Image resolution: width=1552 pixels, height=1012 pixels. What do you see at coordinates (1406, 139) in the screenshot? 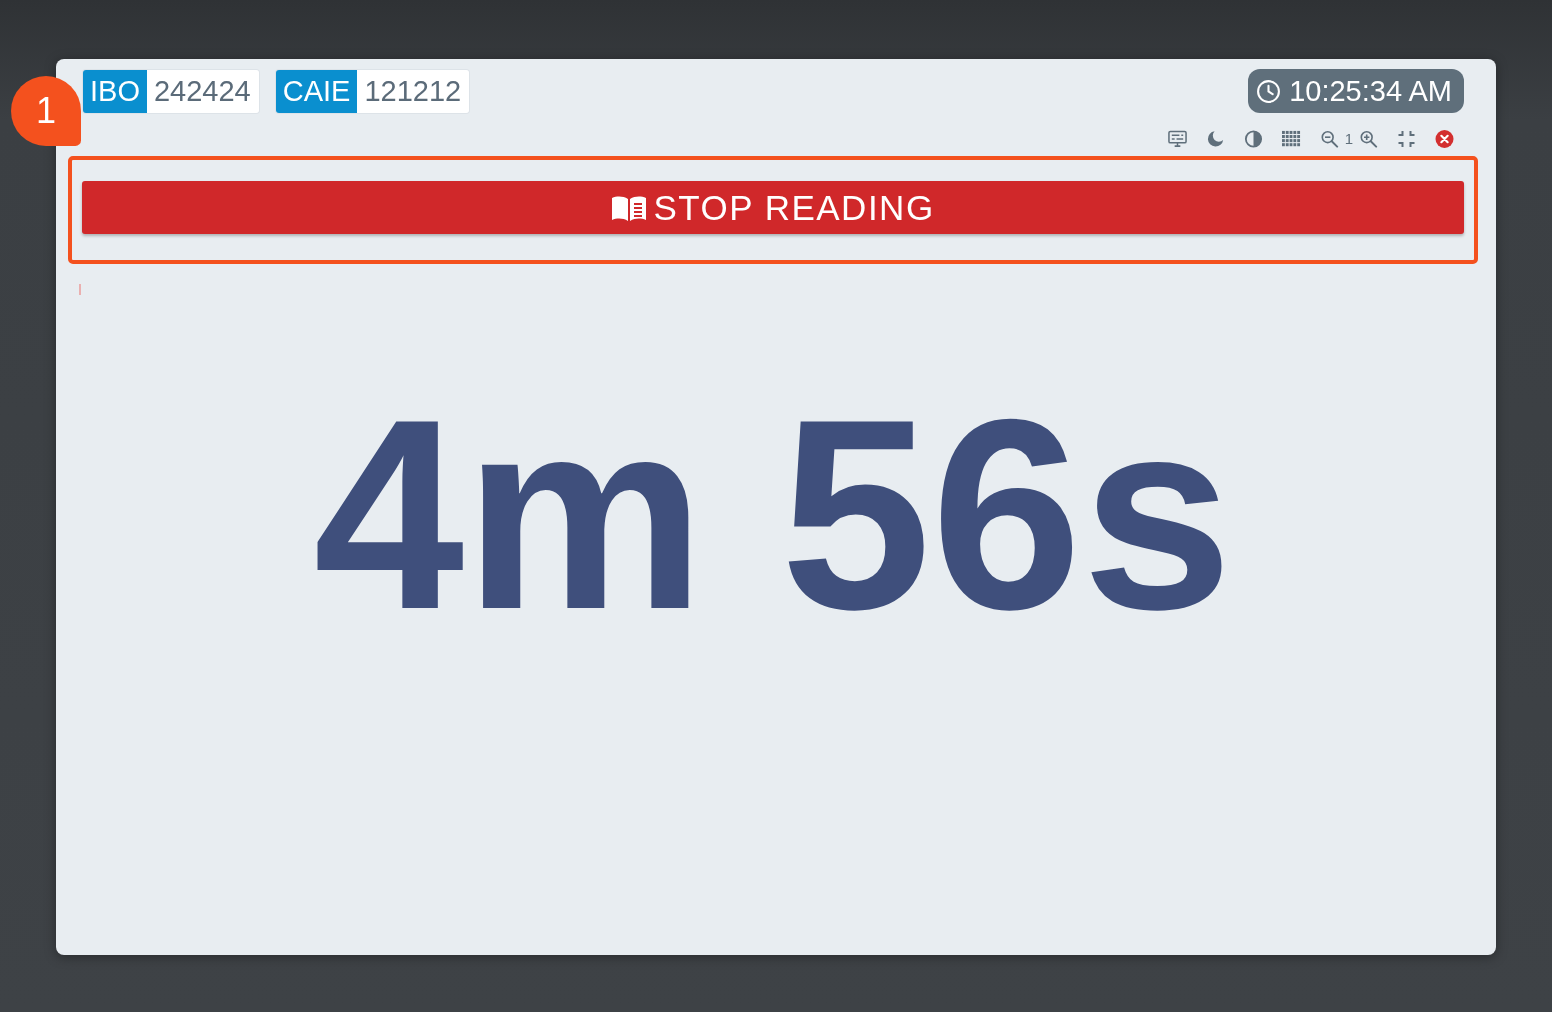
I see `exit-fullscreen-icon` at bounding box center [1406, 139].